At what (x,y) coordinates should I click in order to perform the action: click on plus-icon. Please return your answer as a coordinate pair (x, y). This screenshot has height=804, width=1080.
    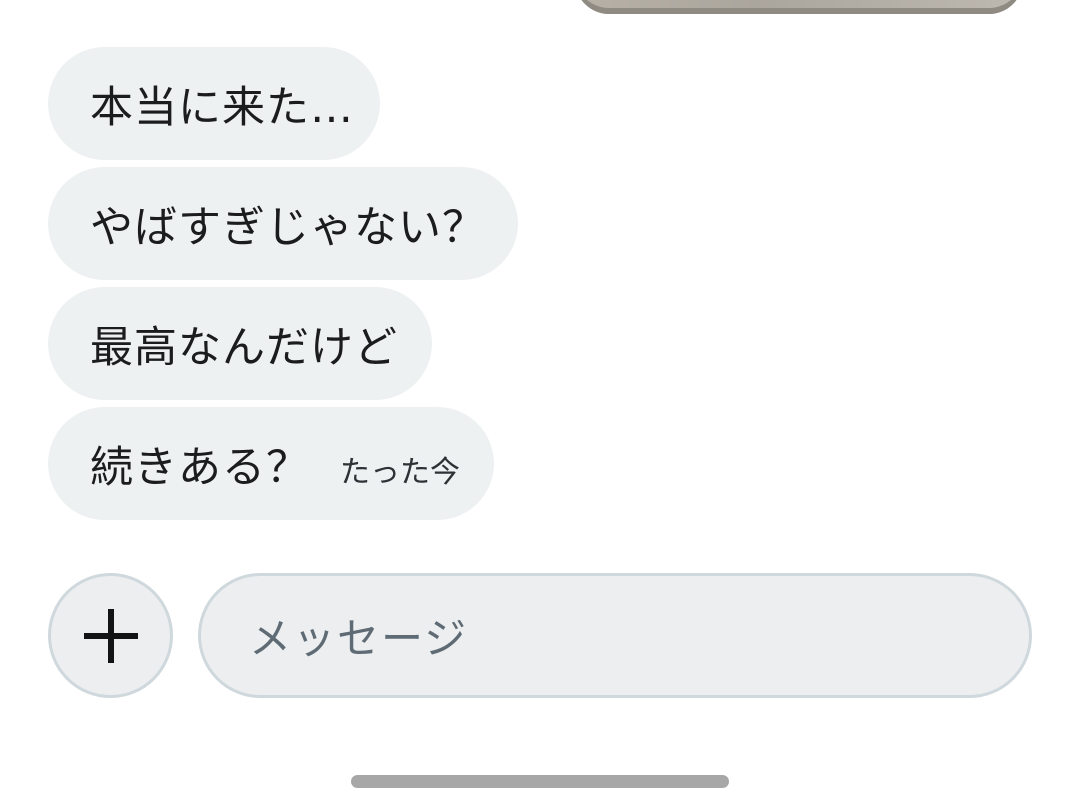
    Looking at the image, I should click on (110, 635).